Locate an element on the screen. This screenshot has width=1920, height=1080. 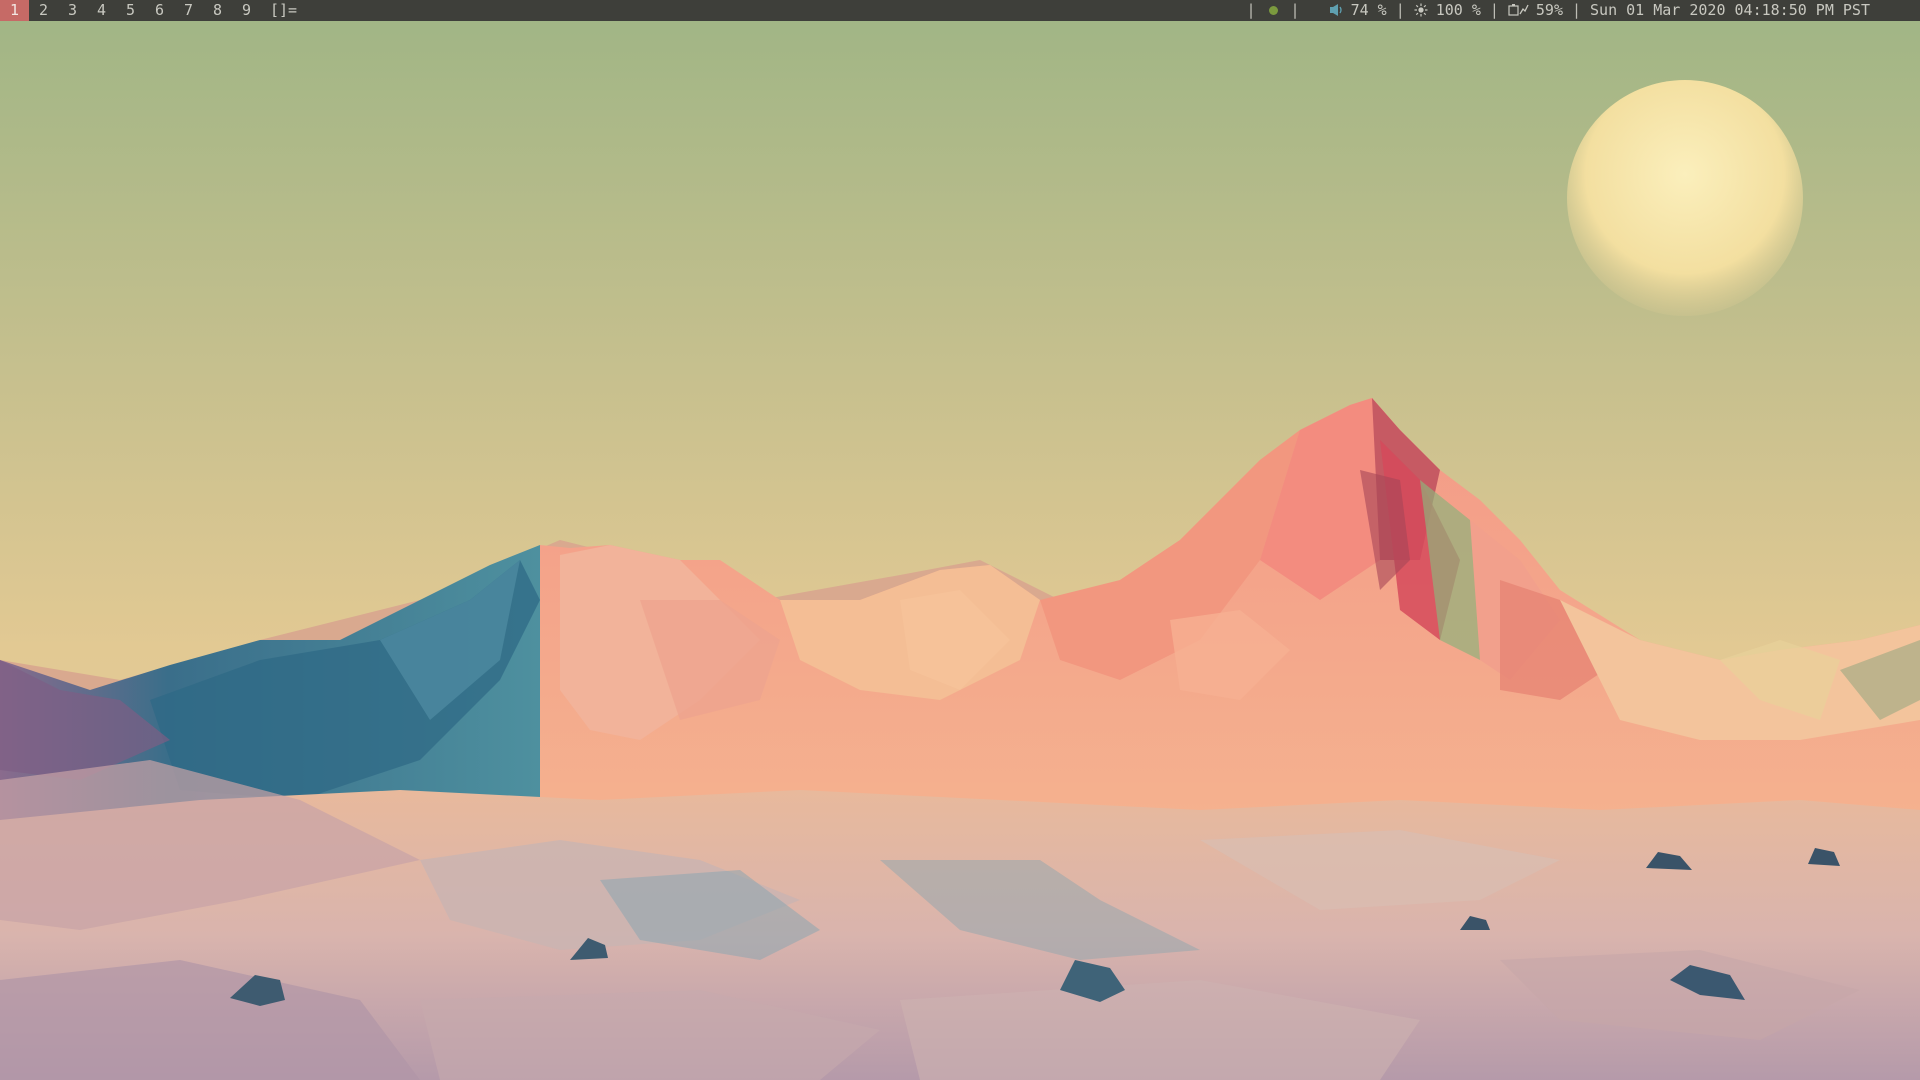
clock: Sun 01 Mar 2020 04:18:50 PM PST is located at coordinates (1730, 10).